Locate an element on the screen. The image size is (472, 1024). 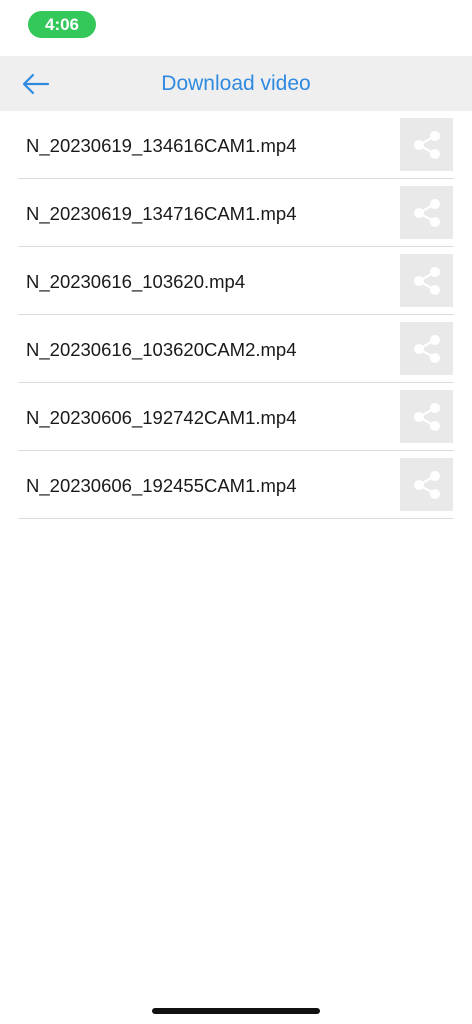
file-row: N_20230616_103620.mp4 is located at coordinates (236, 281).